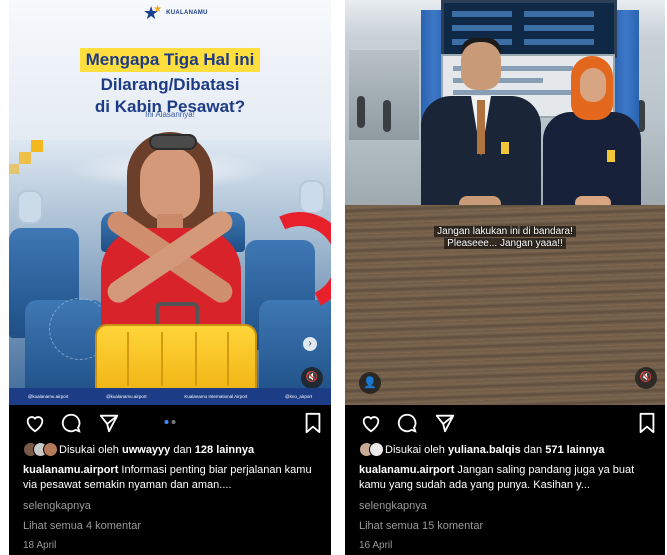 The width and height of the screenshot is (667, 555). I want to click on brand-logo: ★ ★ KUALANAMU, so click(175, 13).